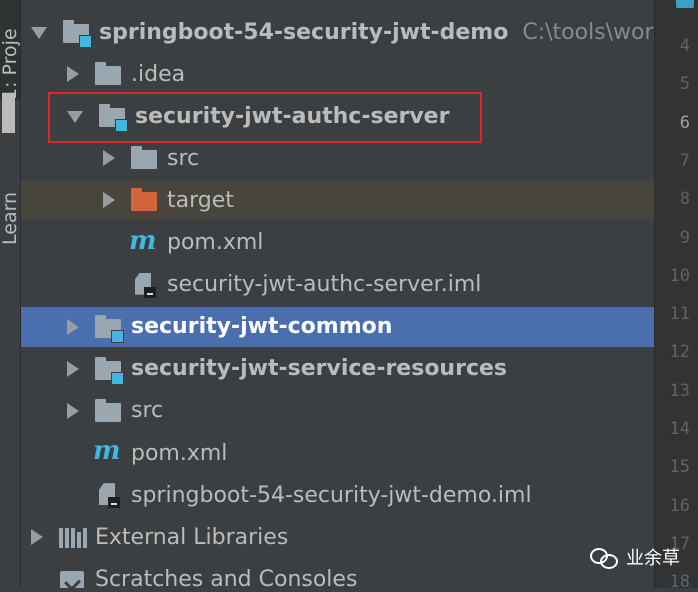  What do you see at coordinates (226, 577) in the screenshot?
I see `tree-row-label: Scratches and Consoles` at bounding box center [226, 577].